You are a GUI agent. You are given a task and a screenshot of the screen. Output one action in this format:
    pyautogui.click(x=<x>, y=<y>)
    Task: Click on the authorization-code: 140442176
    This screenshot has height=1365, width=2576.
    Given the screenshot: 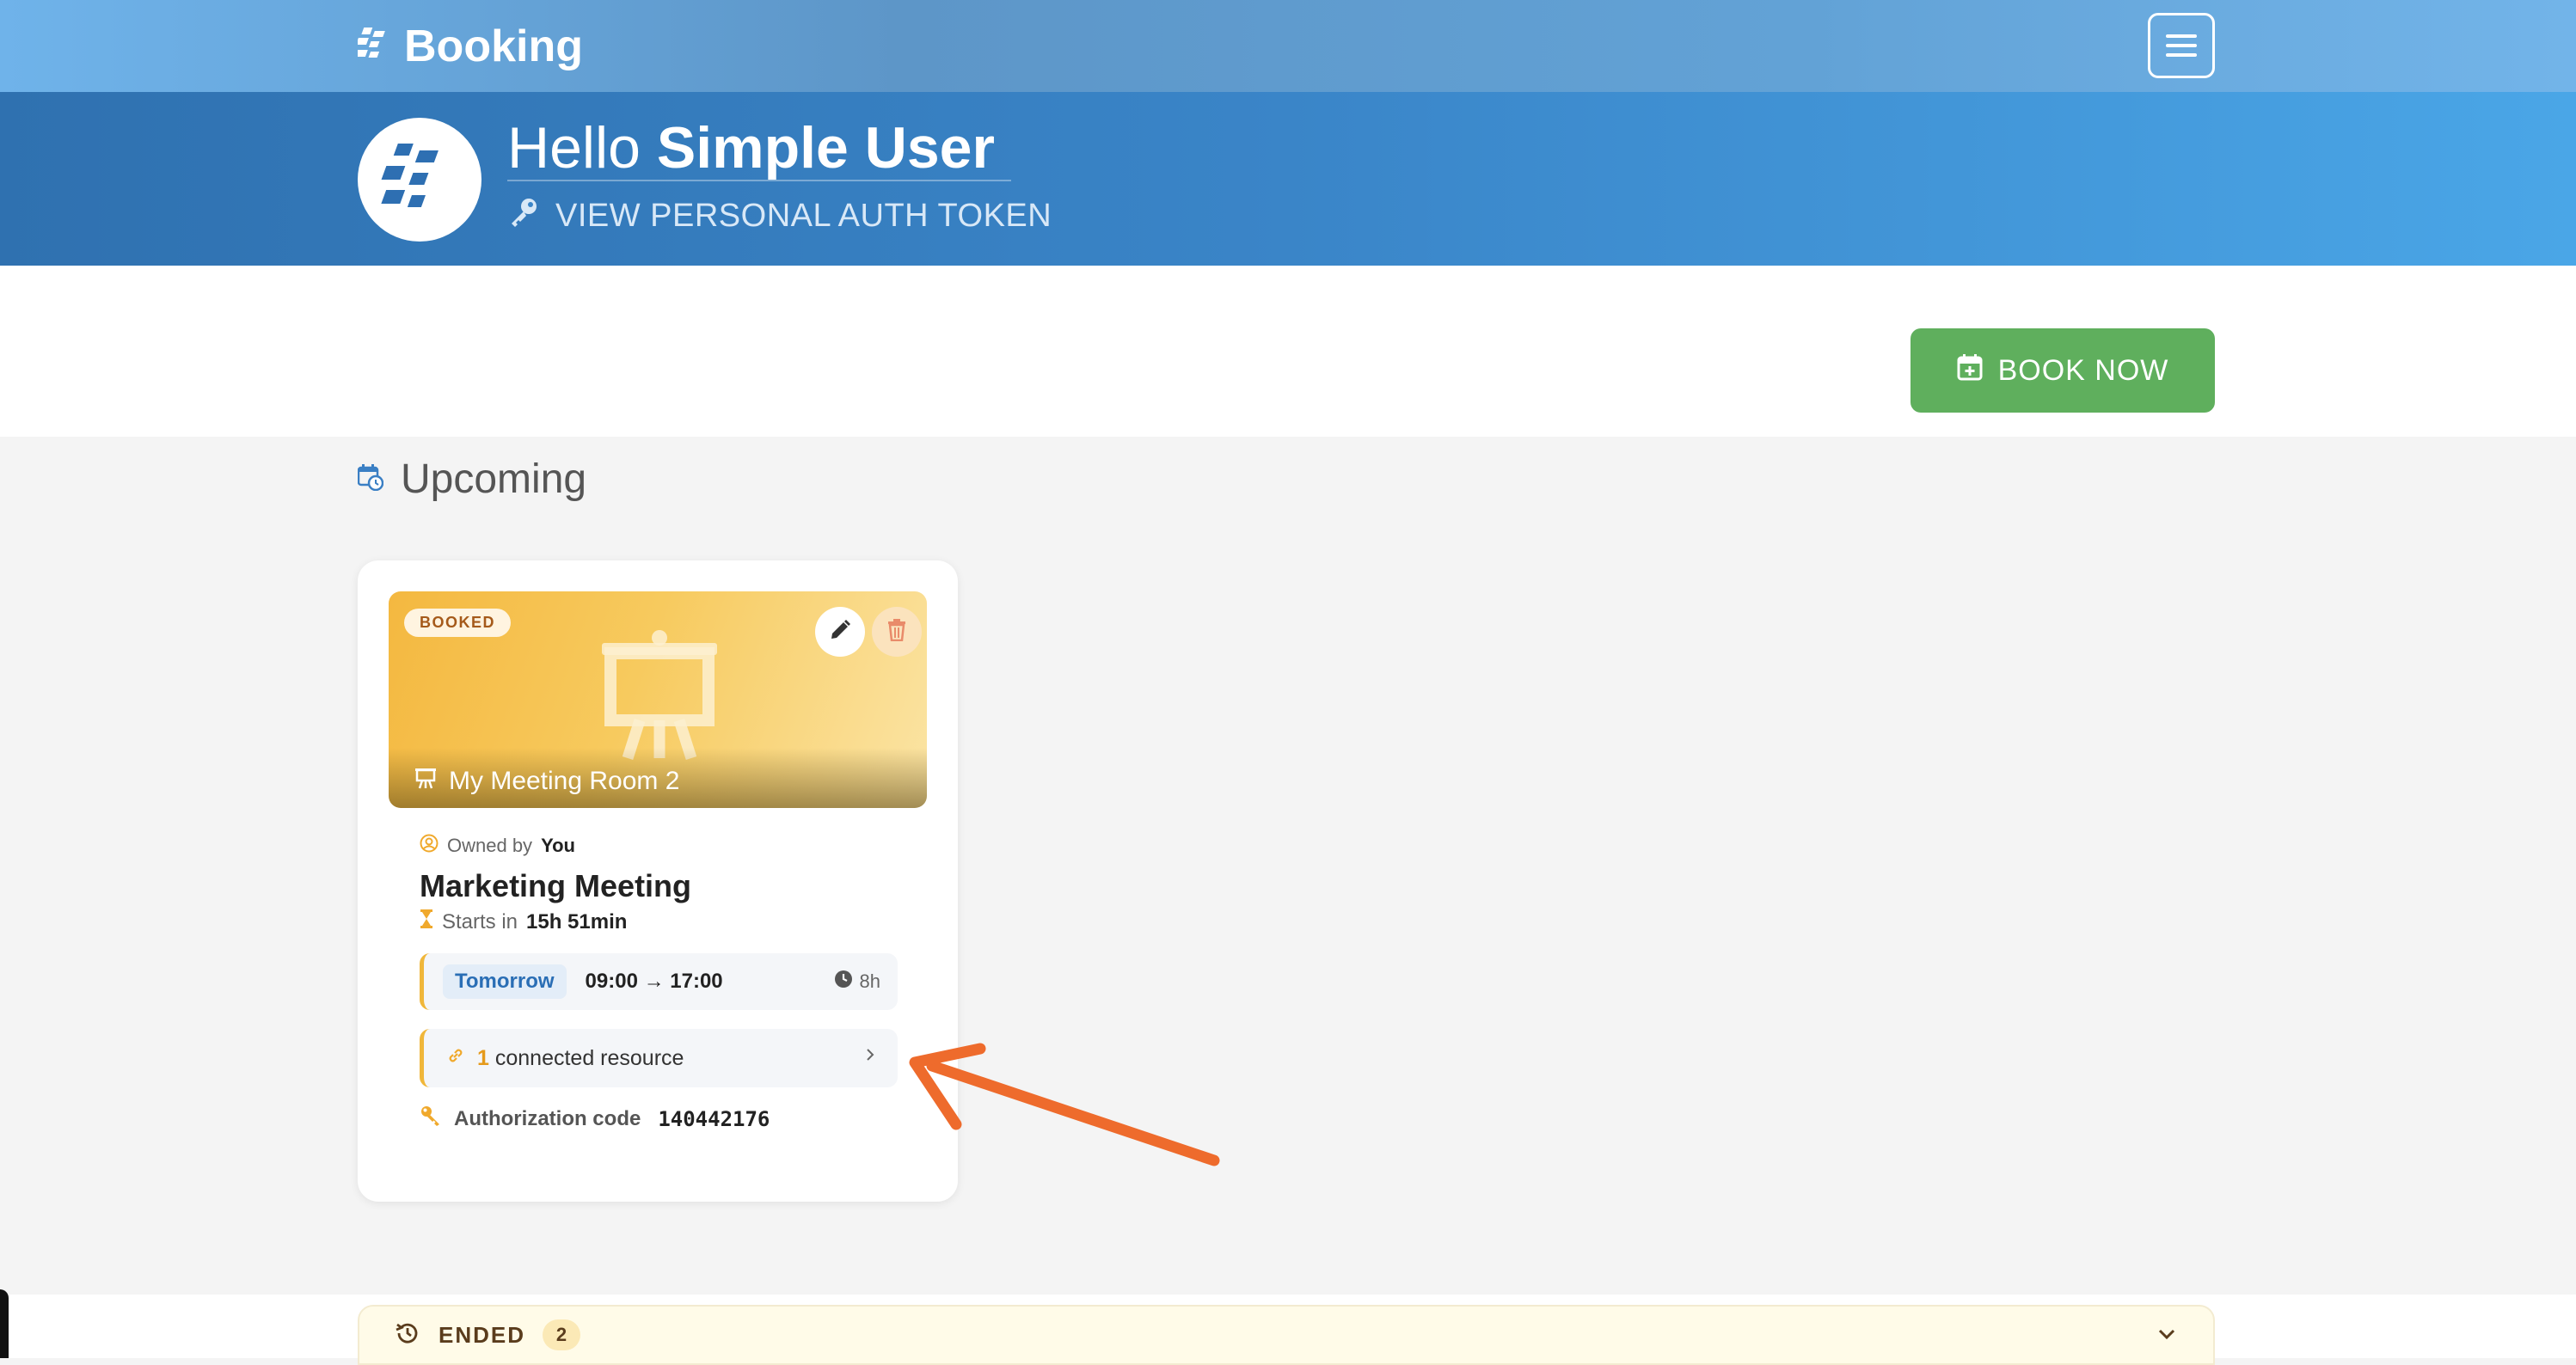 What is the action you would take?
    pyautogui.click(x=714, y=1118)
    